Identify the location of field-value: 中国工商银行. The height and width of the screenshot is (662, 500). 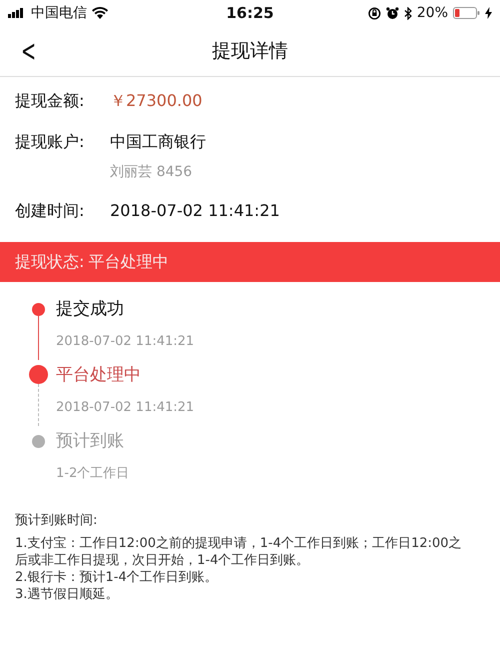
(158, 142).